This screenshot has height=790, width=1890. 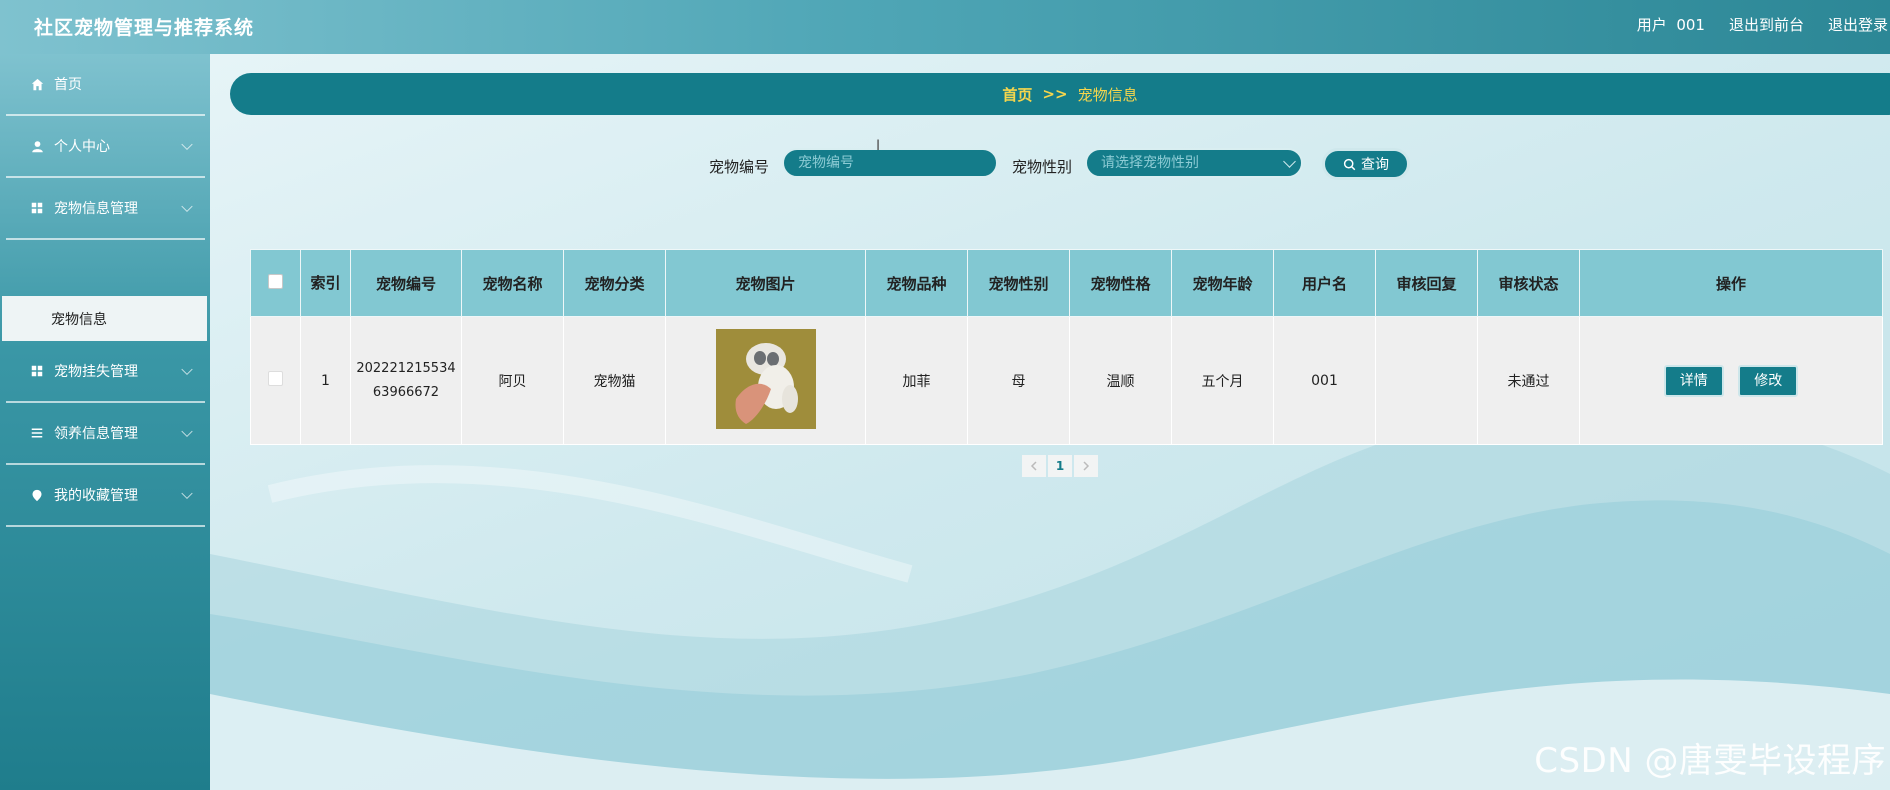 I want to click on cell-pet-image, so click(x=765, y=380).